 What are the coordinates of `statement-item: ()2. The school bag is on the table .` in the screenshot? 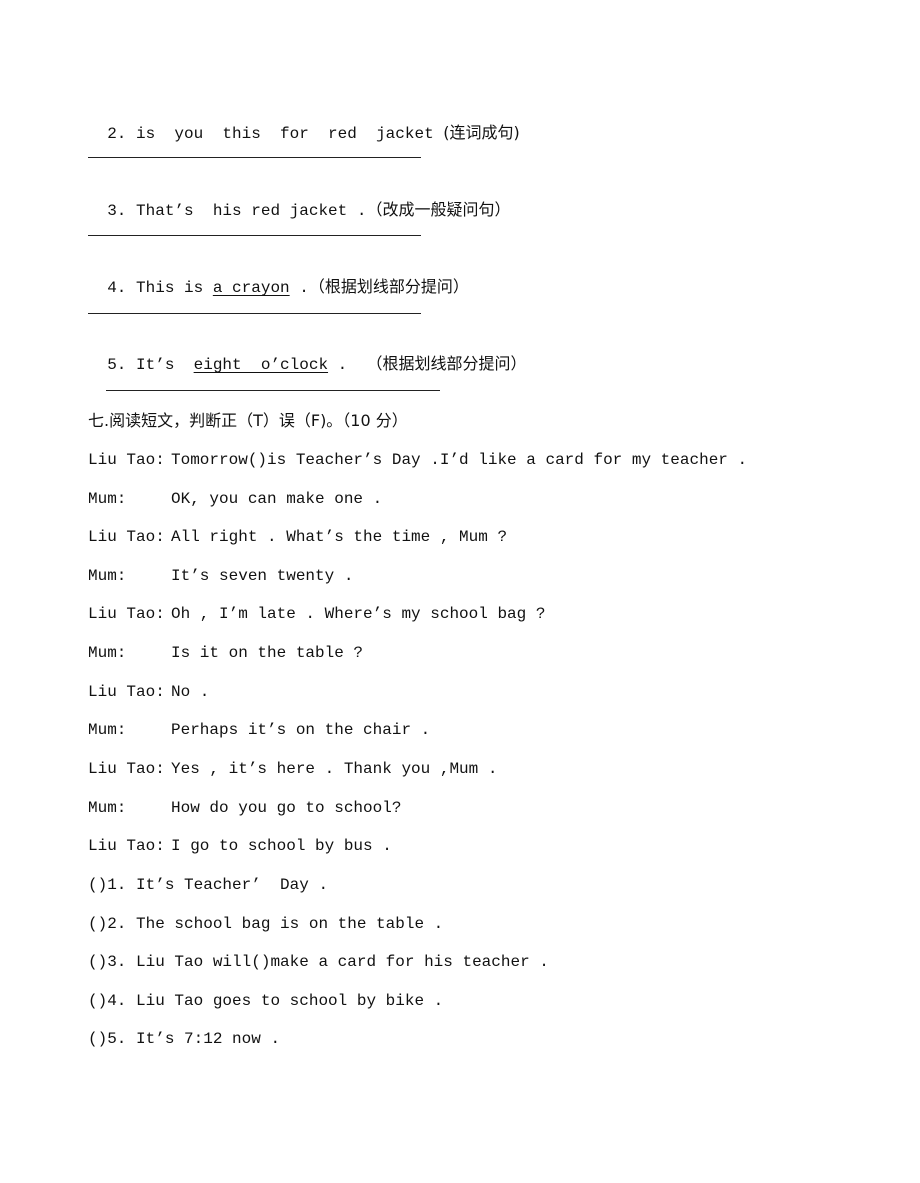 It's located at (265, 924).